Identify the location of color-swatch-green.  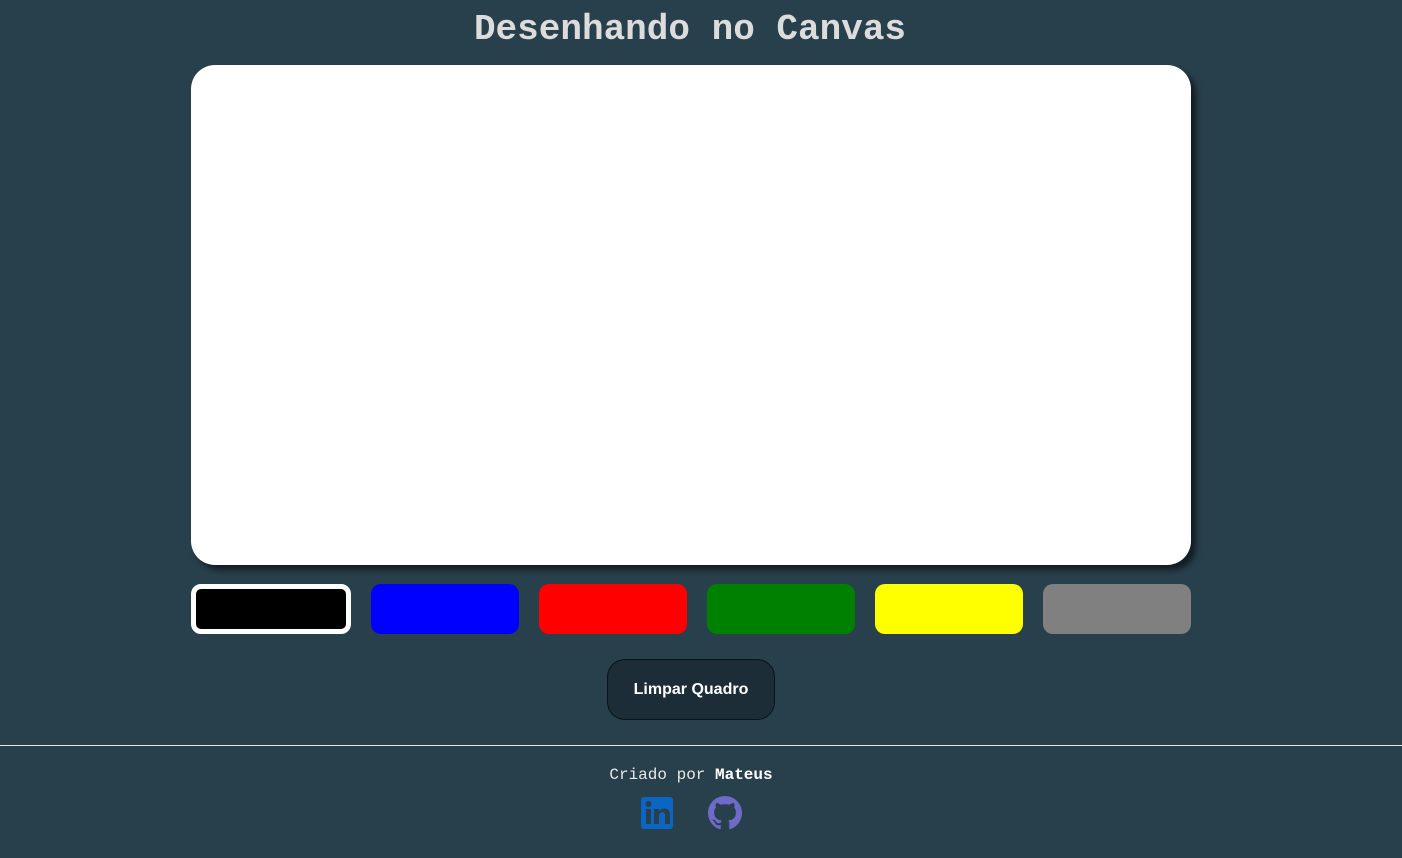
(781, 609).